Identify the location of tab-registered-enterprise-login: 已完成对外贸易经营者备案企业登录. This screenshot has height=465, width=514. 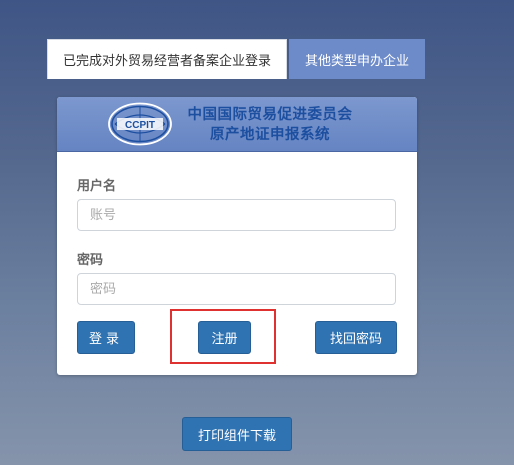
(167, 59).